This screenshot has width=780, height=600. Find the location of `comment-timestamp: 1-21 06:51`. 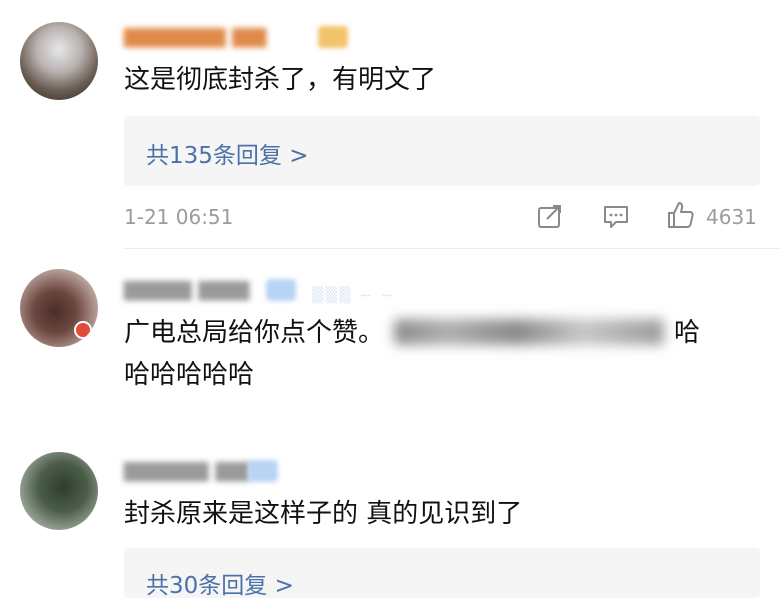

comment-timestamp: 1-21 06:51 is located at coordinates (179, 217).